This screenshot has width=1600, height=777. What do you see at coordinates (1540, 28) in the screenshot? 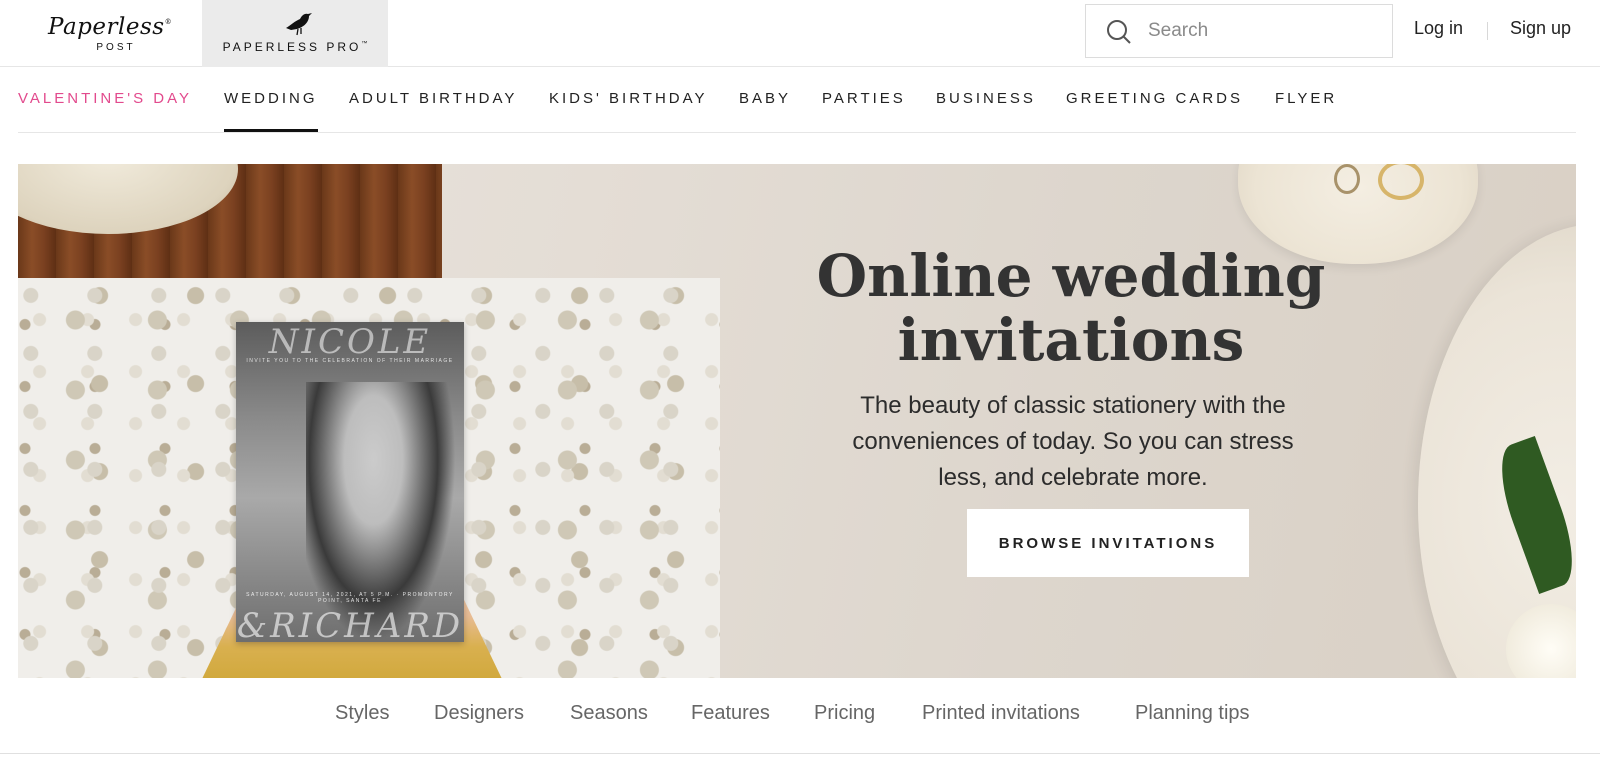
I see `signup-link: Sign up` at bounding box center [1540, 28].